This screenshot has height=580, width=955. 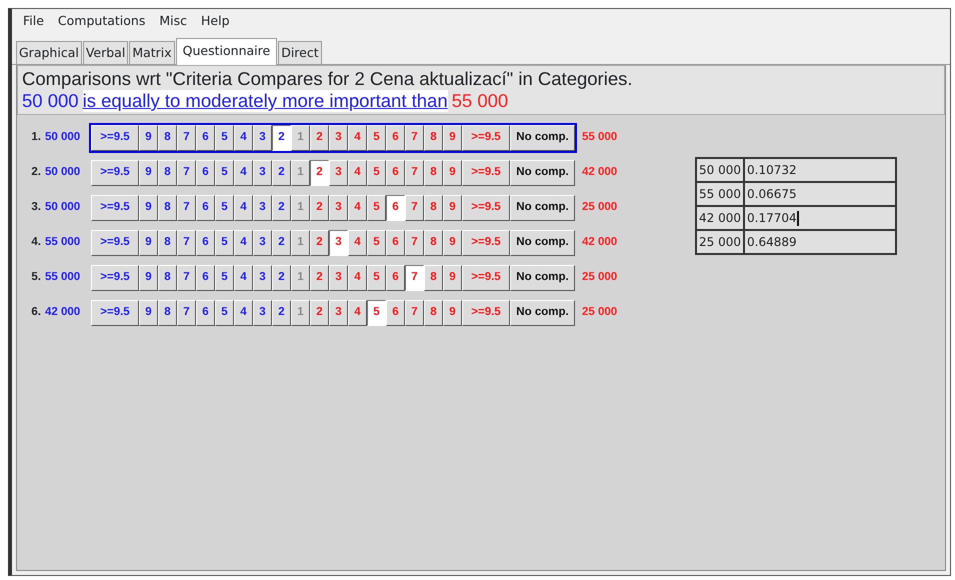 I want to click on menu-item: Misc, so click(x=173, y=21).